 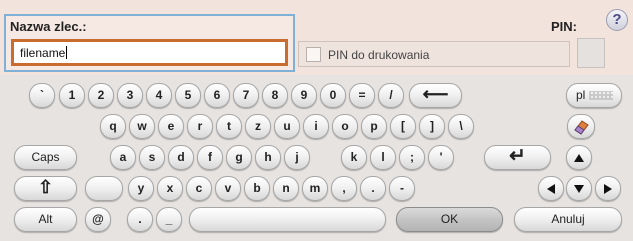 I want to click on key: e, so click(x=171, y=126).